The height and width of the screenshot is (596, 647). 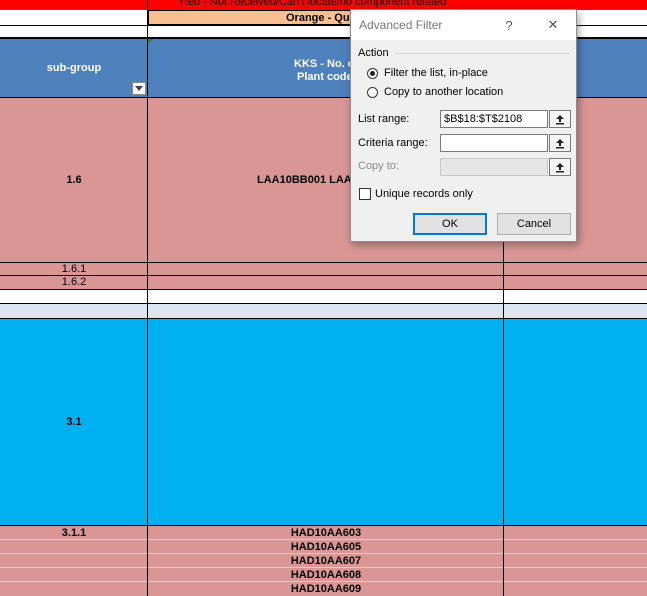 I want to click on list-range-collapse-button, so click(x=560, y=119).